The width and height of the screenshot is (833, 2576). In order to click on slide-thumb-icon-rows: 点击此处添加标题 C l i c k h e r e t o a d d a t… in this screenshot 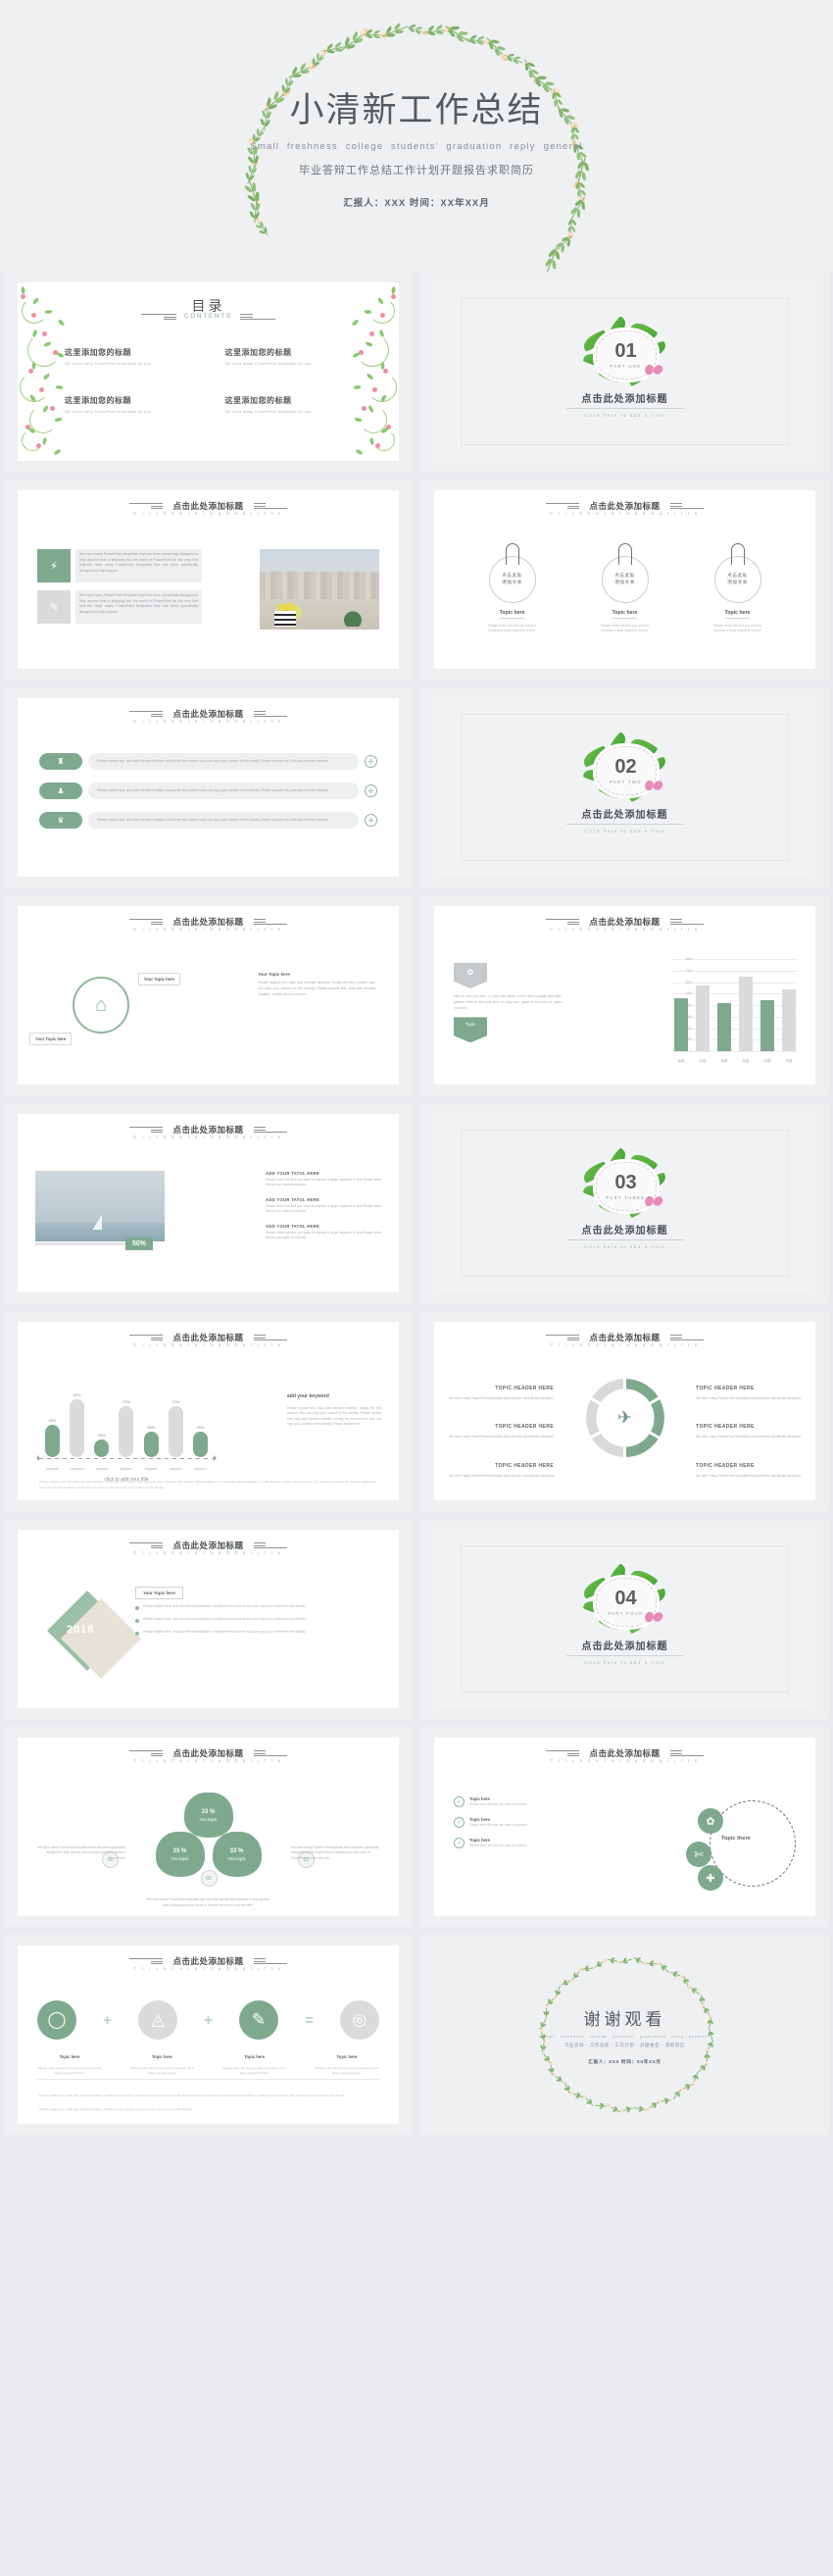, I will do `click(208, 580)`.